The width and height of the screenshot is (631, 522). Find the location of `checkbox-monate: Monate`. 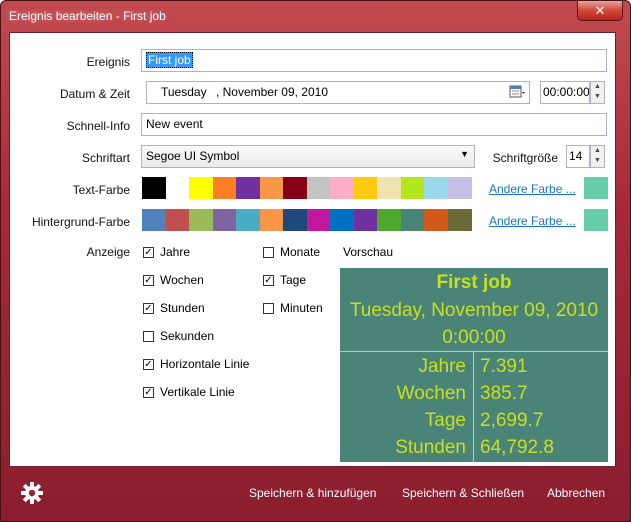

checkbox-monate: Monate is located at coordinates (291, 252).